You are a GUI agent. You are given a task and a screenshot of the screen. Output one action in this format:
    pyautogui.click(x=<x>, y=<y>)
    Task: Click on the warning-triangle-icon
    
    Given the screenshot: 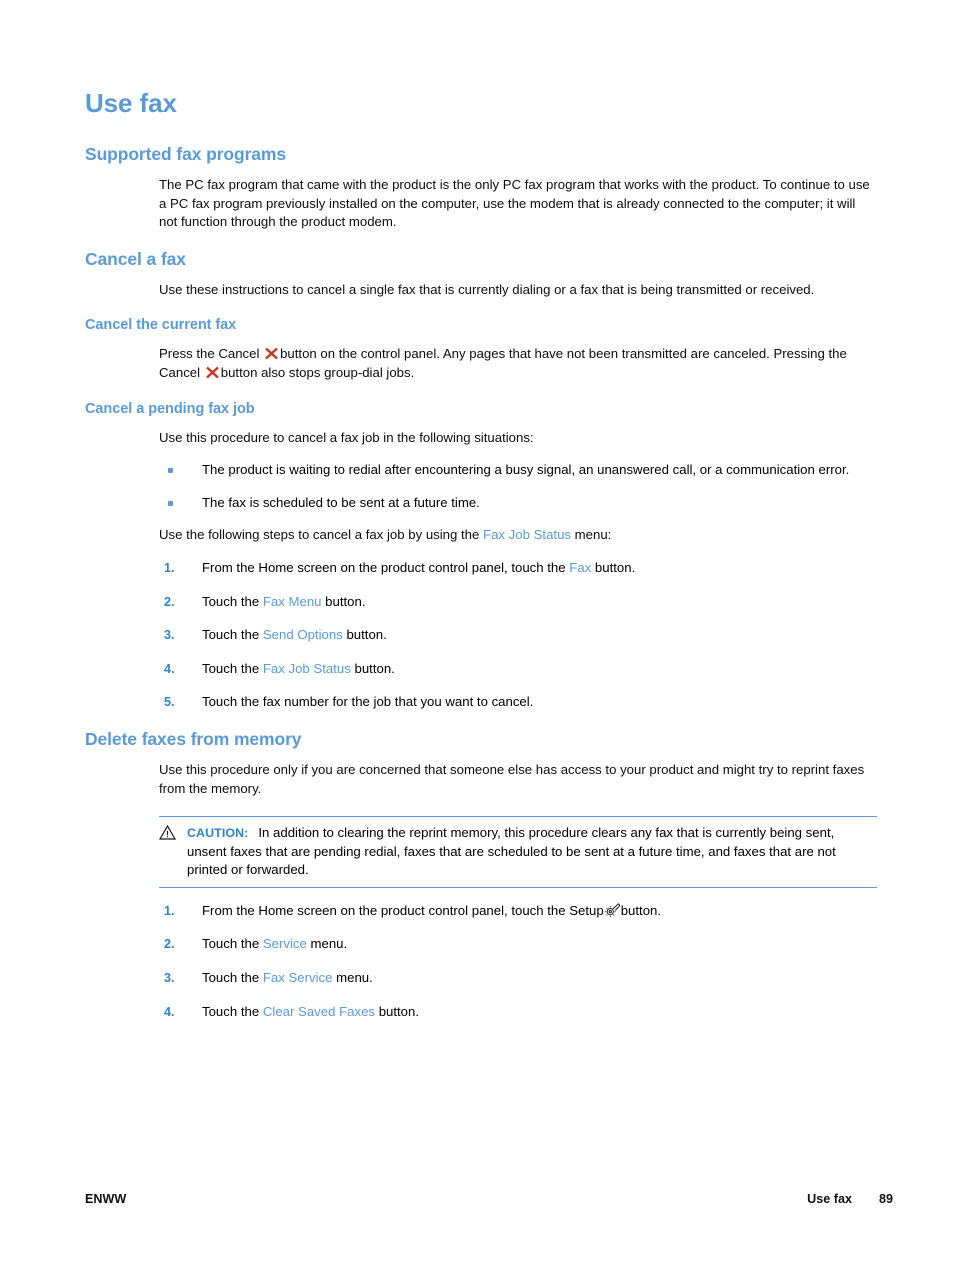 What is the action you would take?
    pyautogui.click(x=167, y=832)
    